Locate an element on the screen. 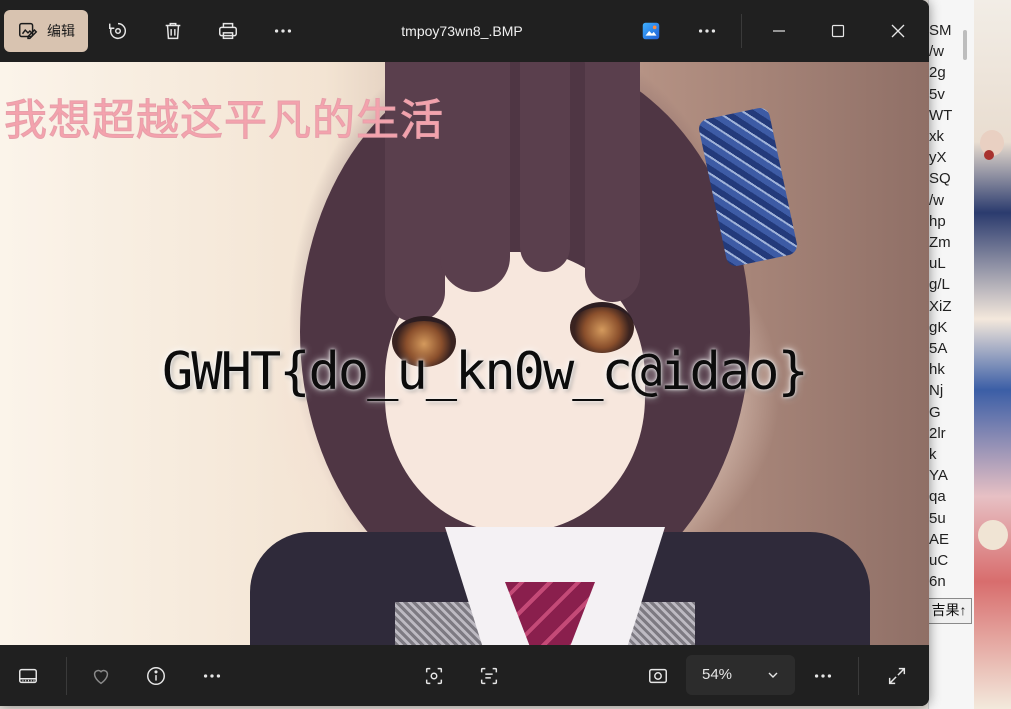 This screenshot has width=1011, height=709. delete-button is located at coordinates (173, 31).